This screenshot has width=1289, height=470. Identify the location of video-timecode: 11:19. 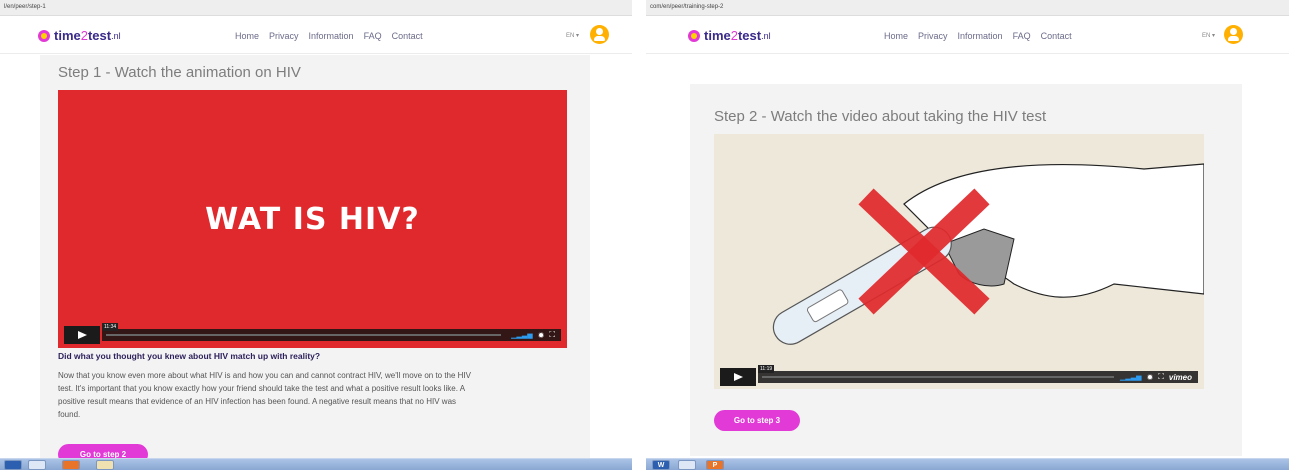
(766, 369).